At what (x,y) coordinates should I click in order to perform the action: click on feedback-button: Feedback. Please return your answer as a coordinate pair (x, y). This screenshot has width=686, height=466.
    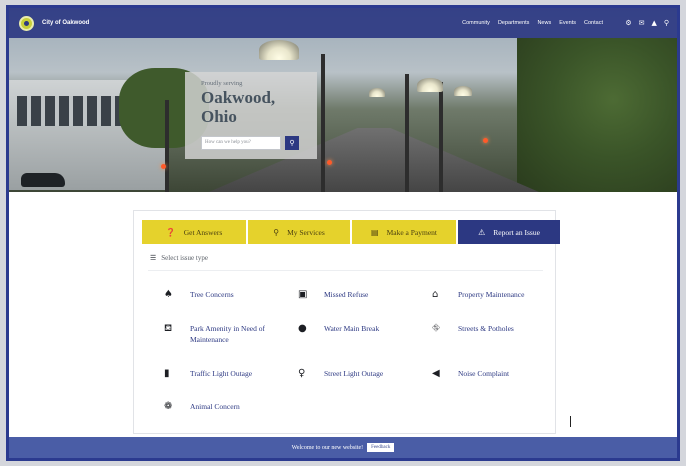
    Looking at the image, I should click on (381, 447).